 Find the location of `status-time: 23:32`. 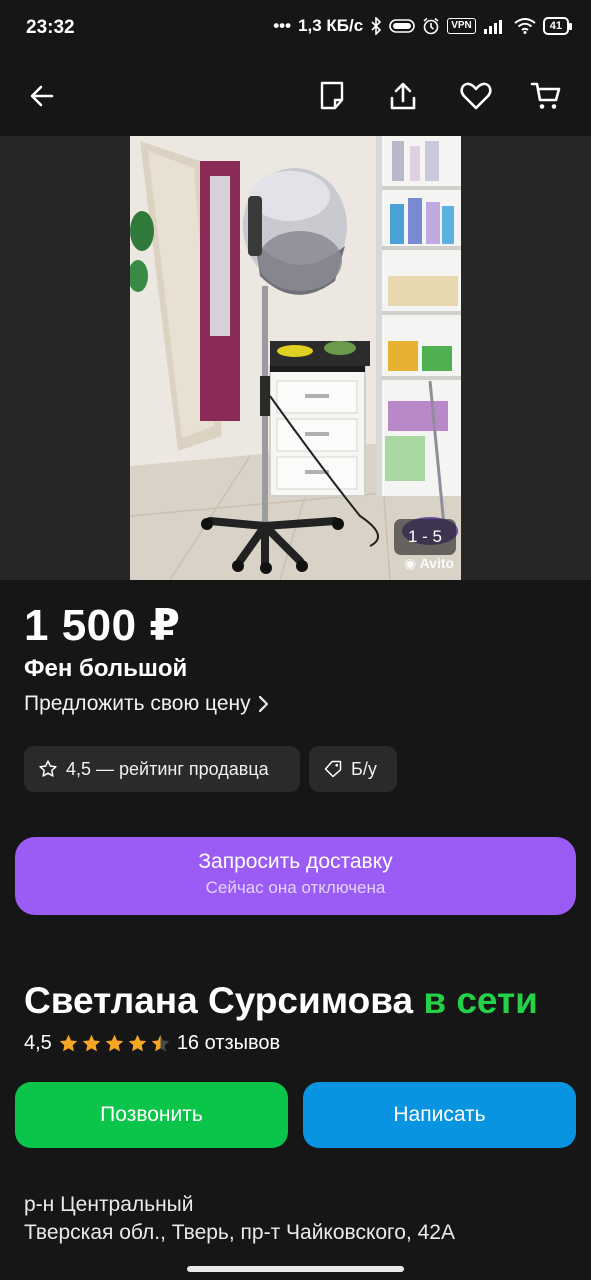

status-time: 23:32 is located at coordinates (50, 27).